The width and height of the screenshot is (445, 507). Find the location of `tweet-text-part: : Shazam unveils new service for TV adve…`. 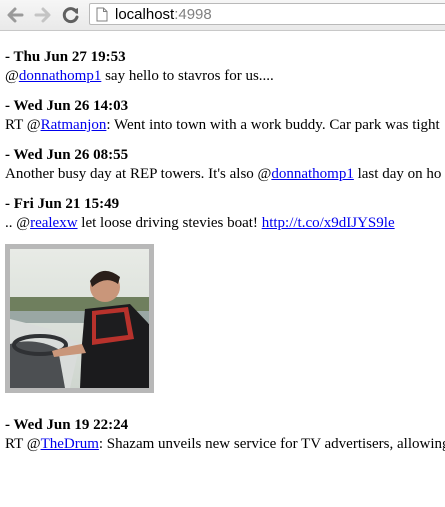

tweet-text-part: : Shazam unveils new service for TV adve… is located at coordinates (271, 444).